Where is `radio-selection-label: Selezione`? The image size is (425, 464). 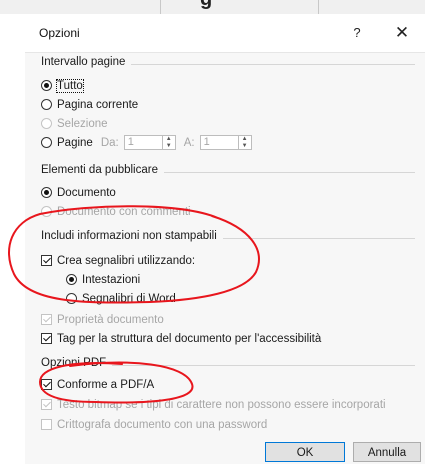
radio-selection-label: Selezione is located at coordinates (82, 123).